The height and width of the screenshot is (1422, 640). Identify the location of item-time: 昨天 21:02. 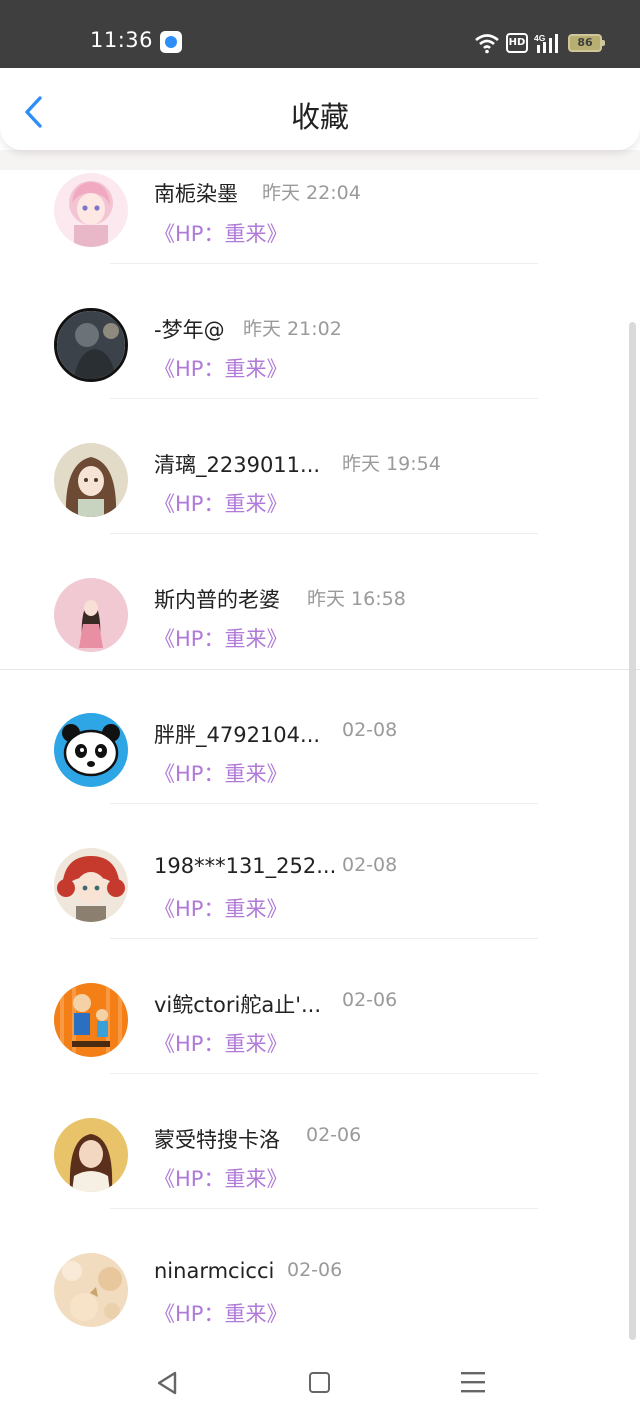
(292, 329).